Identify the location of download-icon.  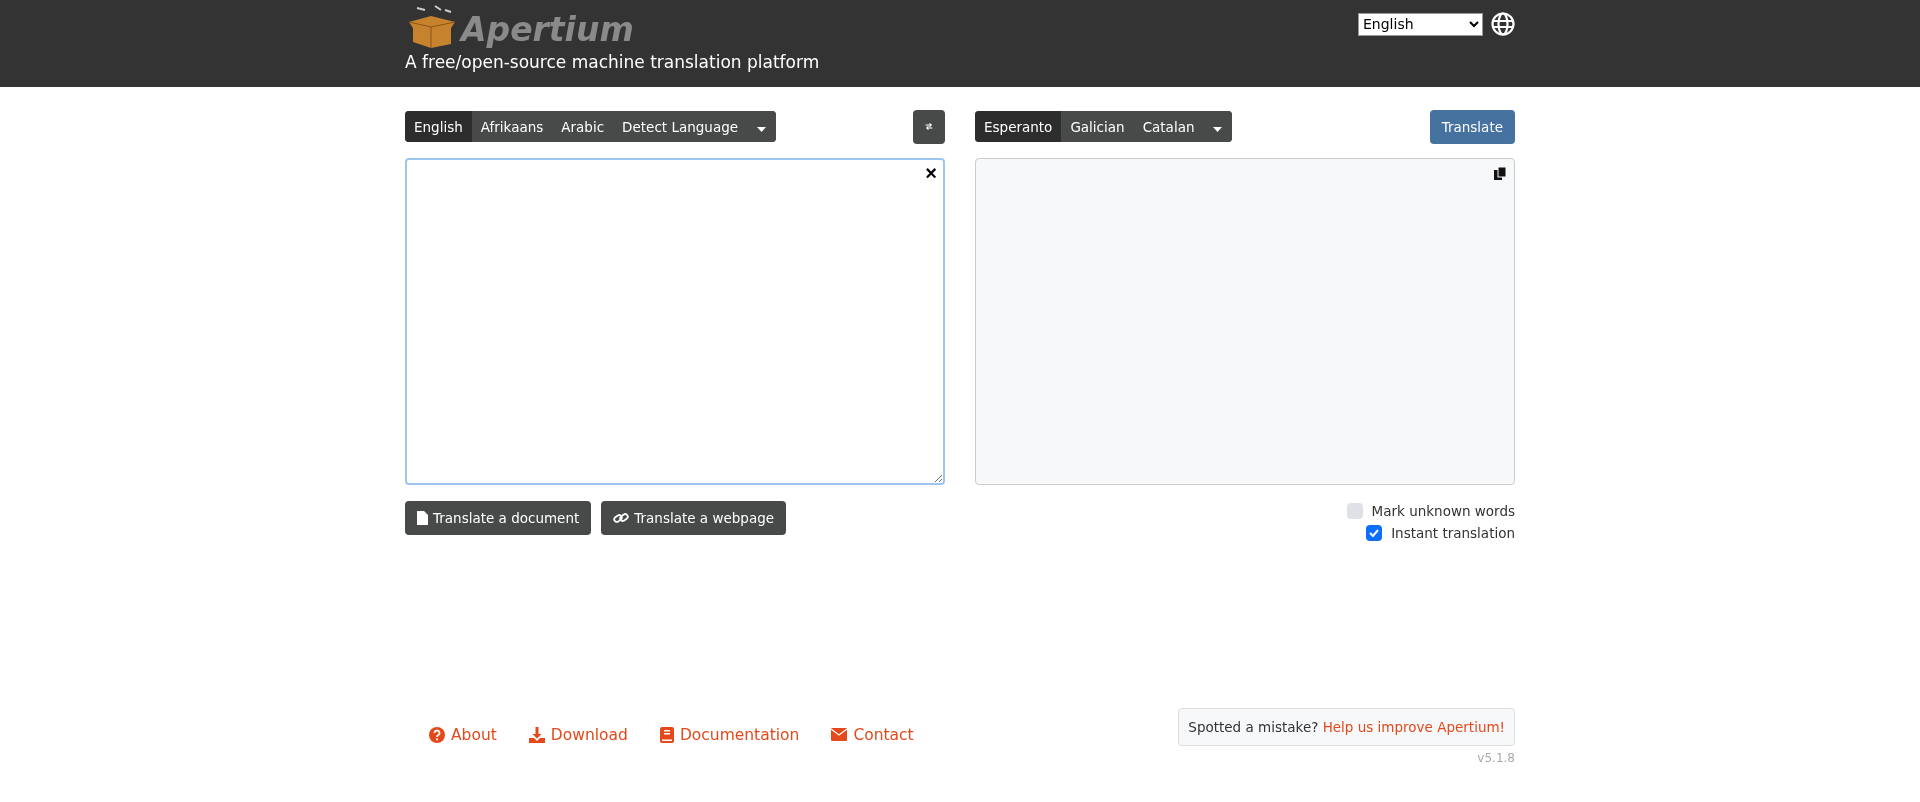
(536, 734).